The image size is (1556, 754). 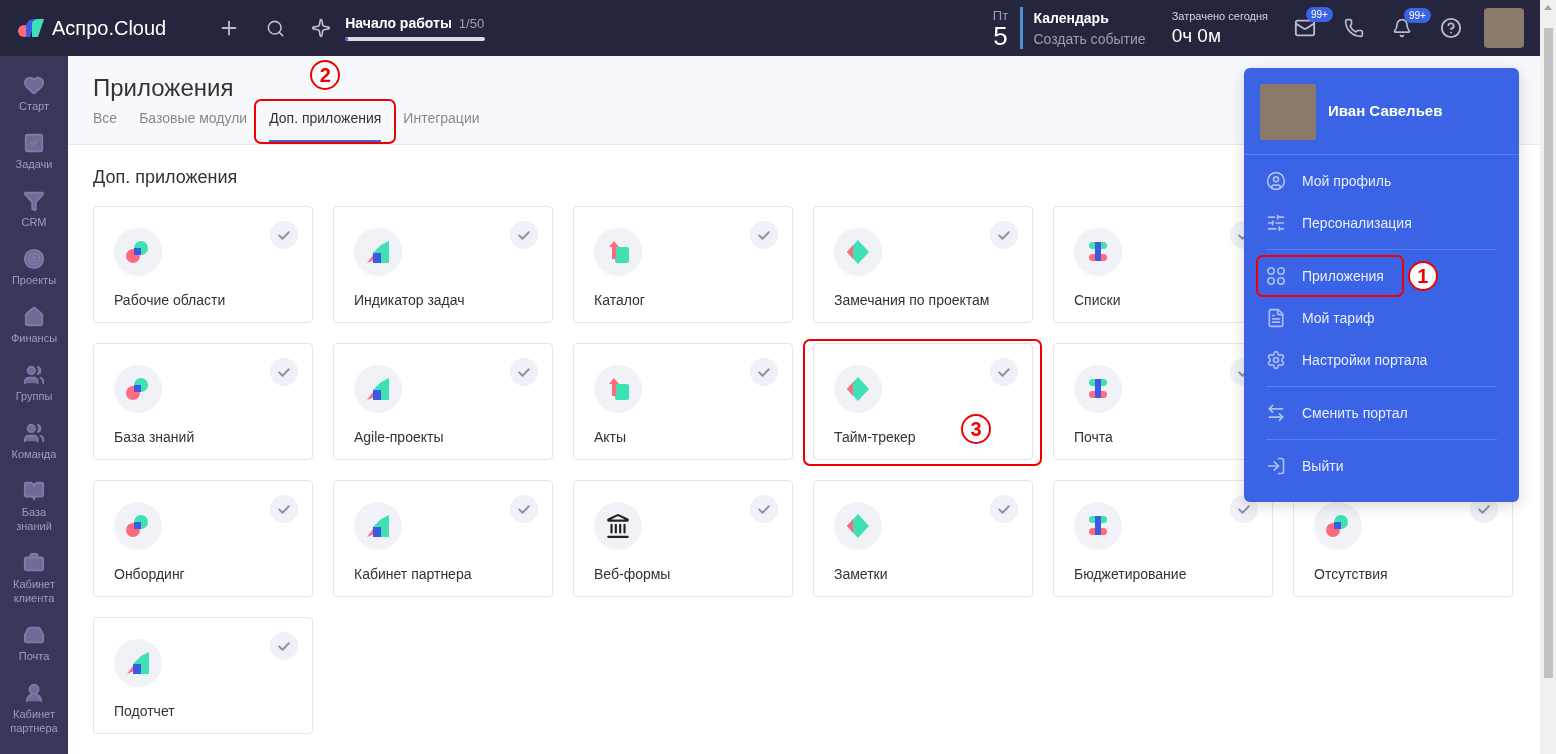 What do you see at coordinates (443, 538) in the screenshot?
I see `app-card: Кабинет партнера` at bounding box center [443, 538].